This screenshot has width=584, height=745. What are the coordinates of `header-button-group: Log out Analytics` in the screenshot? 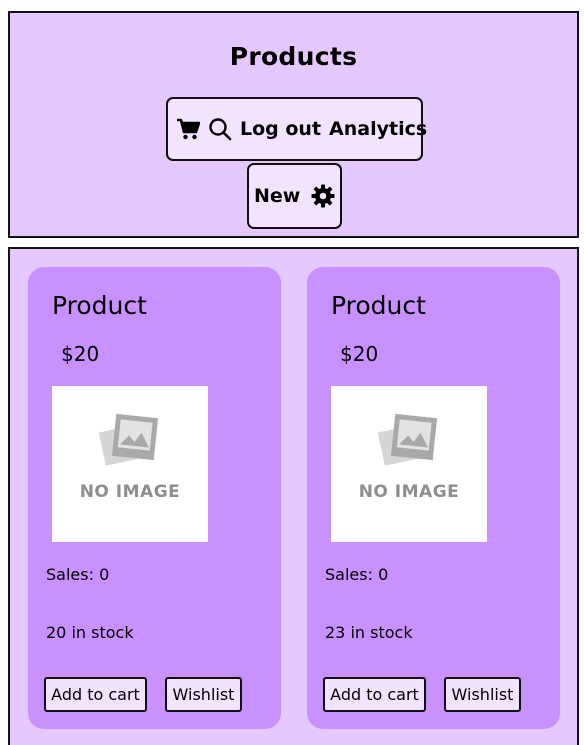 It's located at (296, 129).